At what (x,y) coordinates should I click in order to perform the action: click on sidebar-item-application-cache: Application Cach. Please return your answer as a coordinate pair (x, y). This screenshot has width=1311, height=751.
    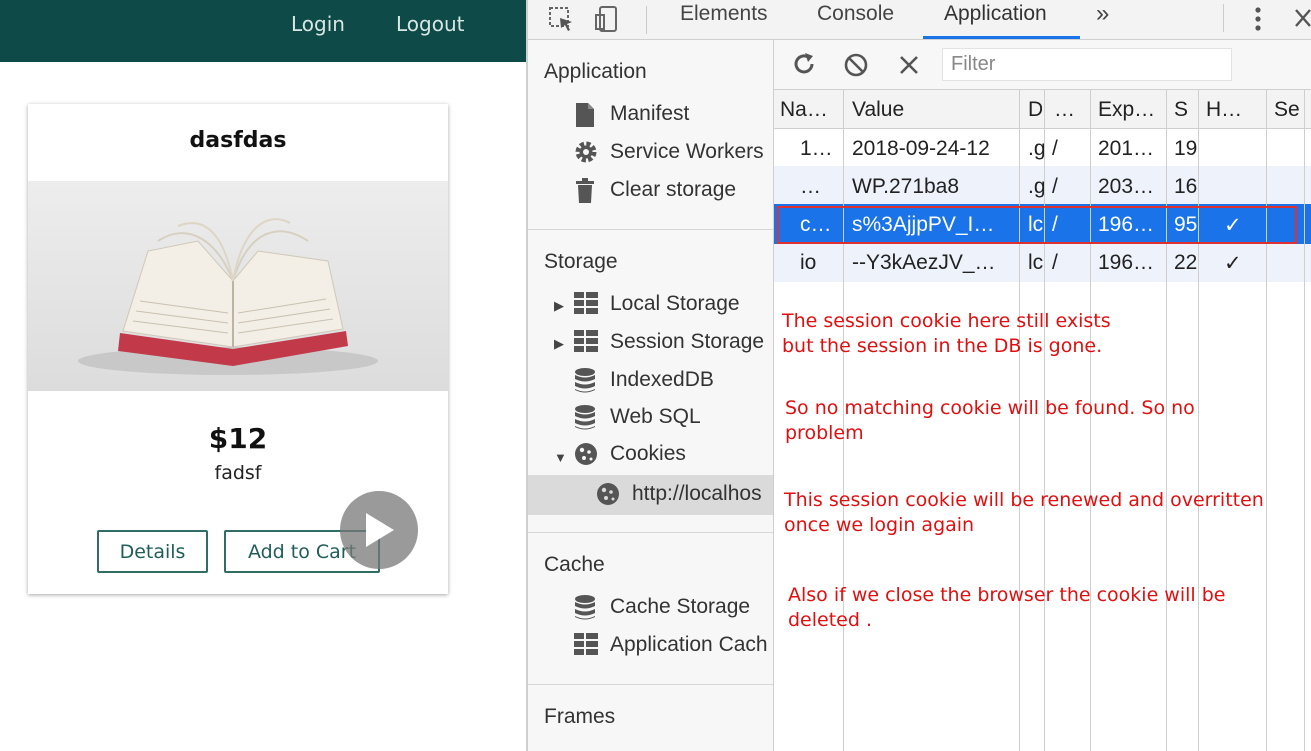
    Looking at the image, I should click on (671, 645).